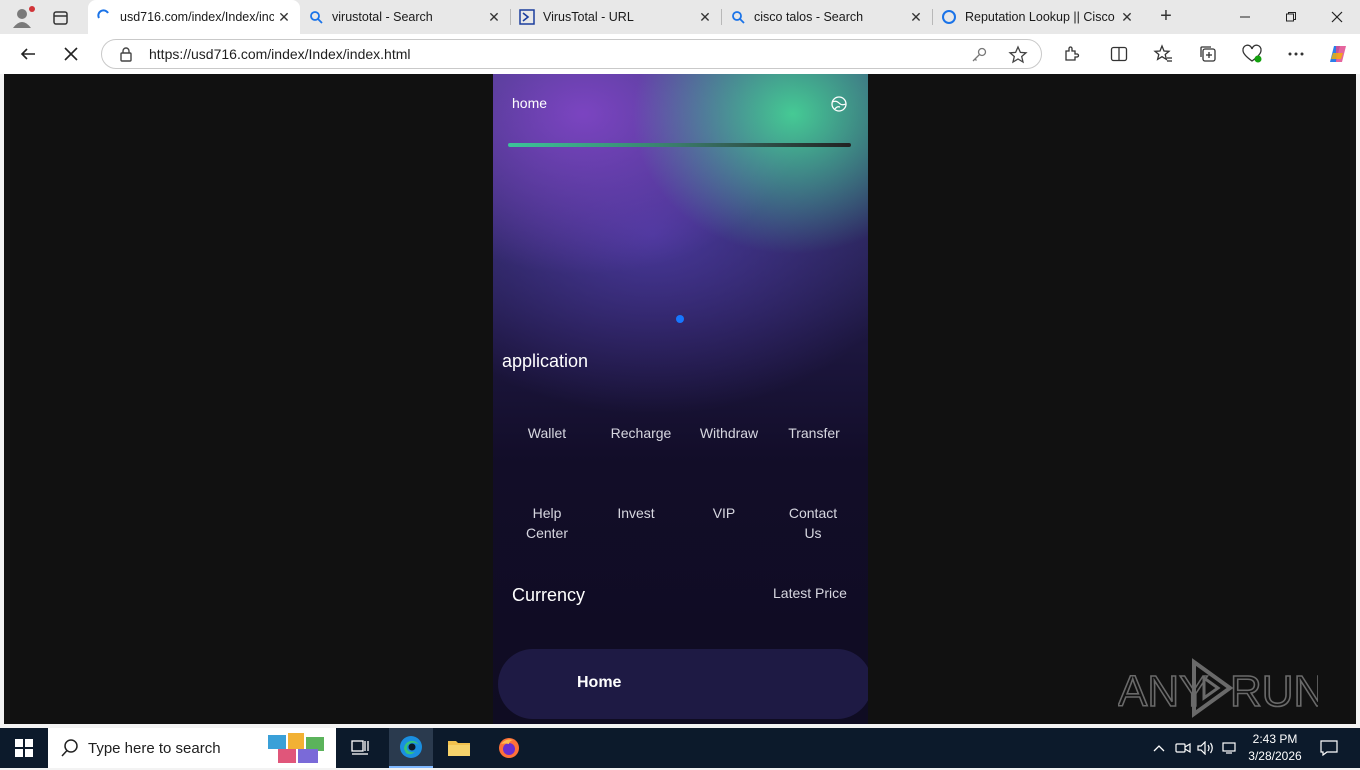 The height and width of the screenshot is (770, 1360). Describe the element at coordinates (1329, 748) in the screenshot. I see `notification-center-icon` at that location.